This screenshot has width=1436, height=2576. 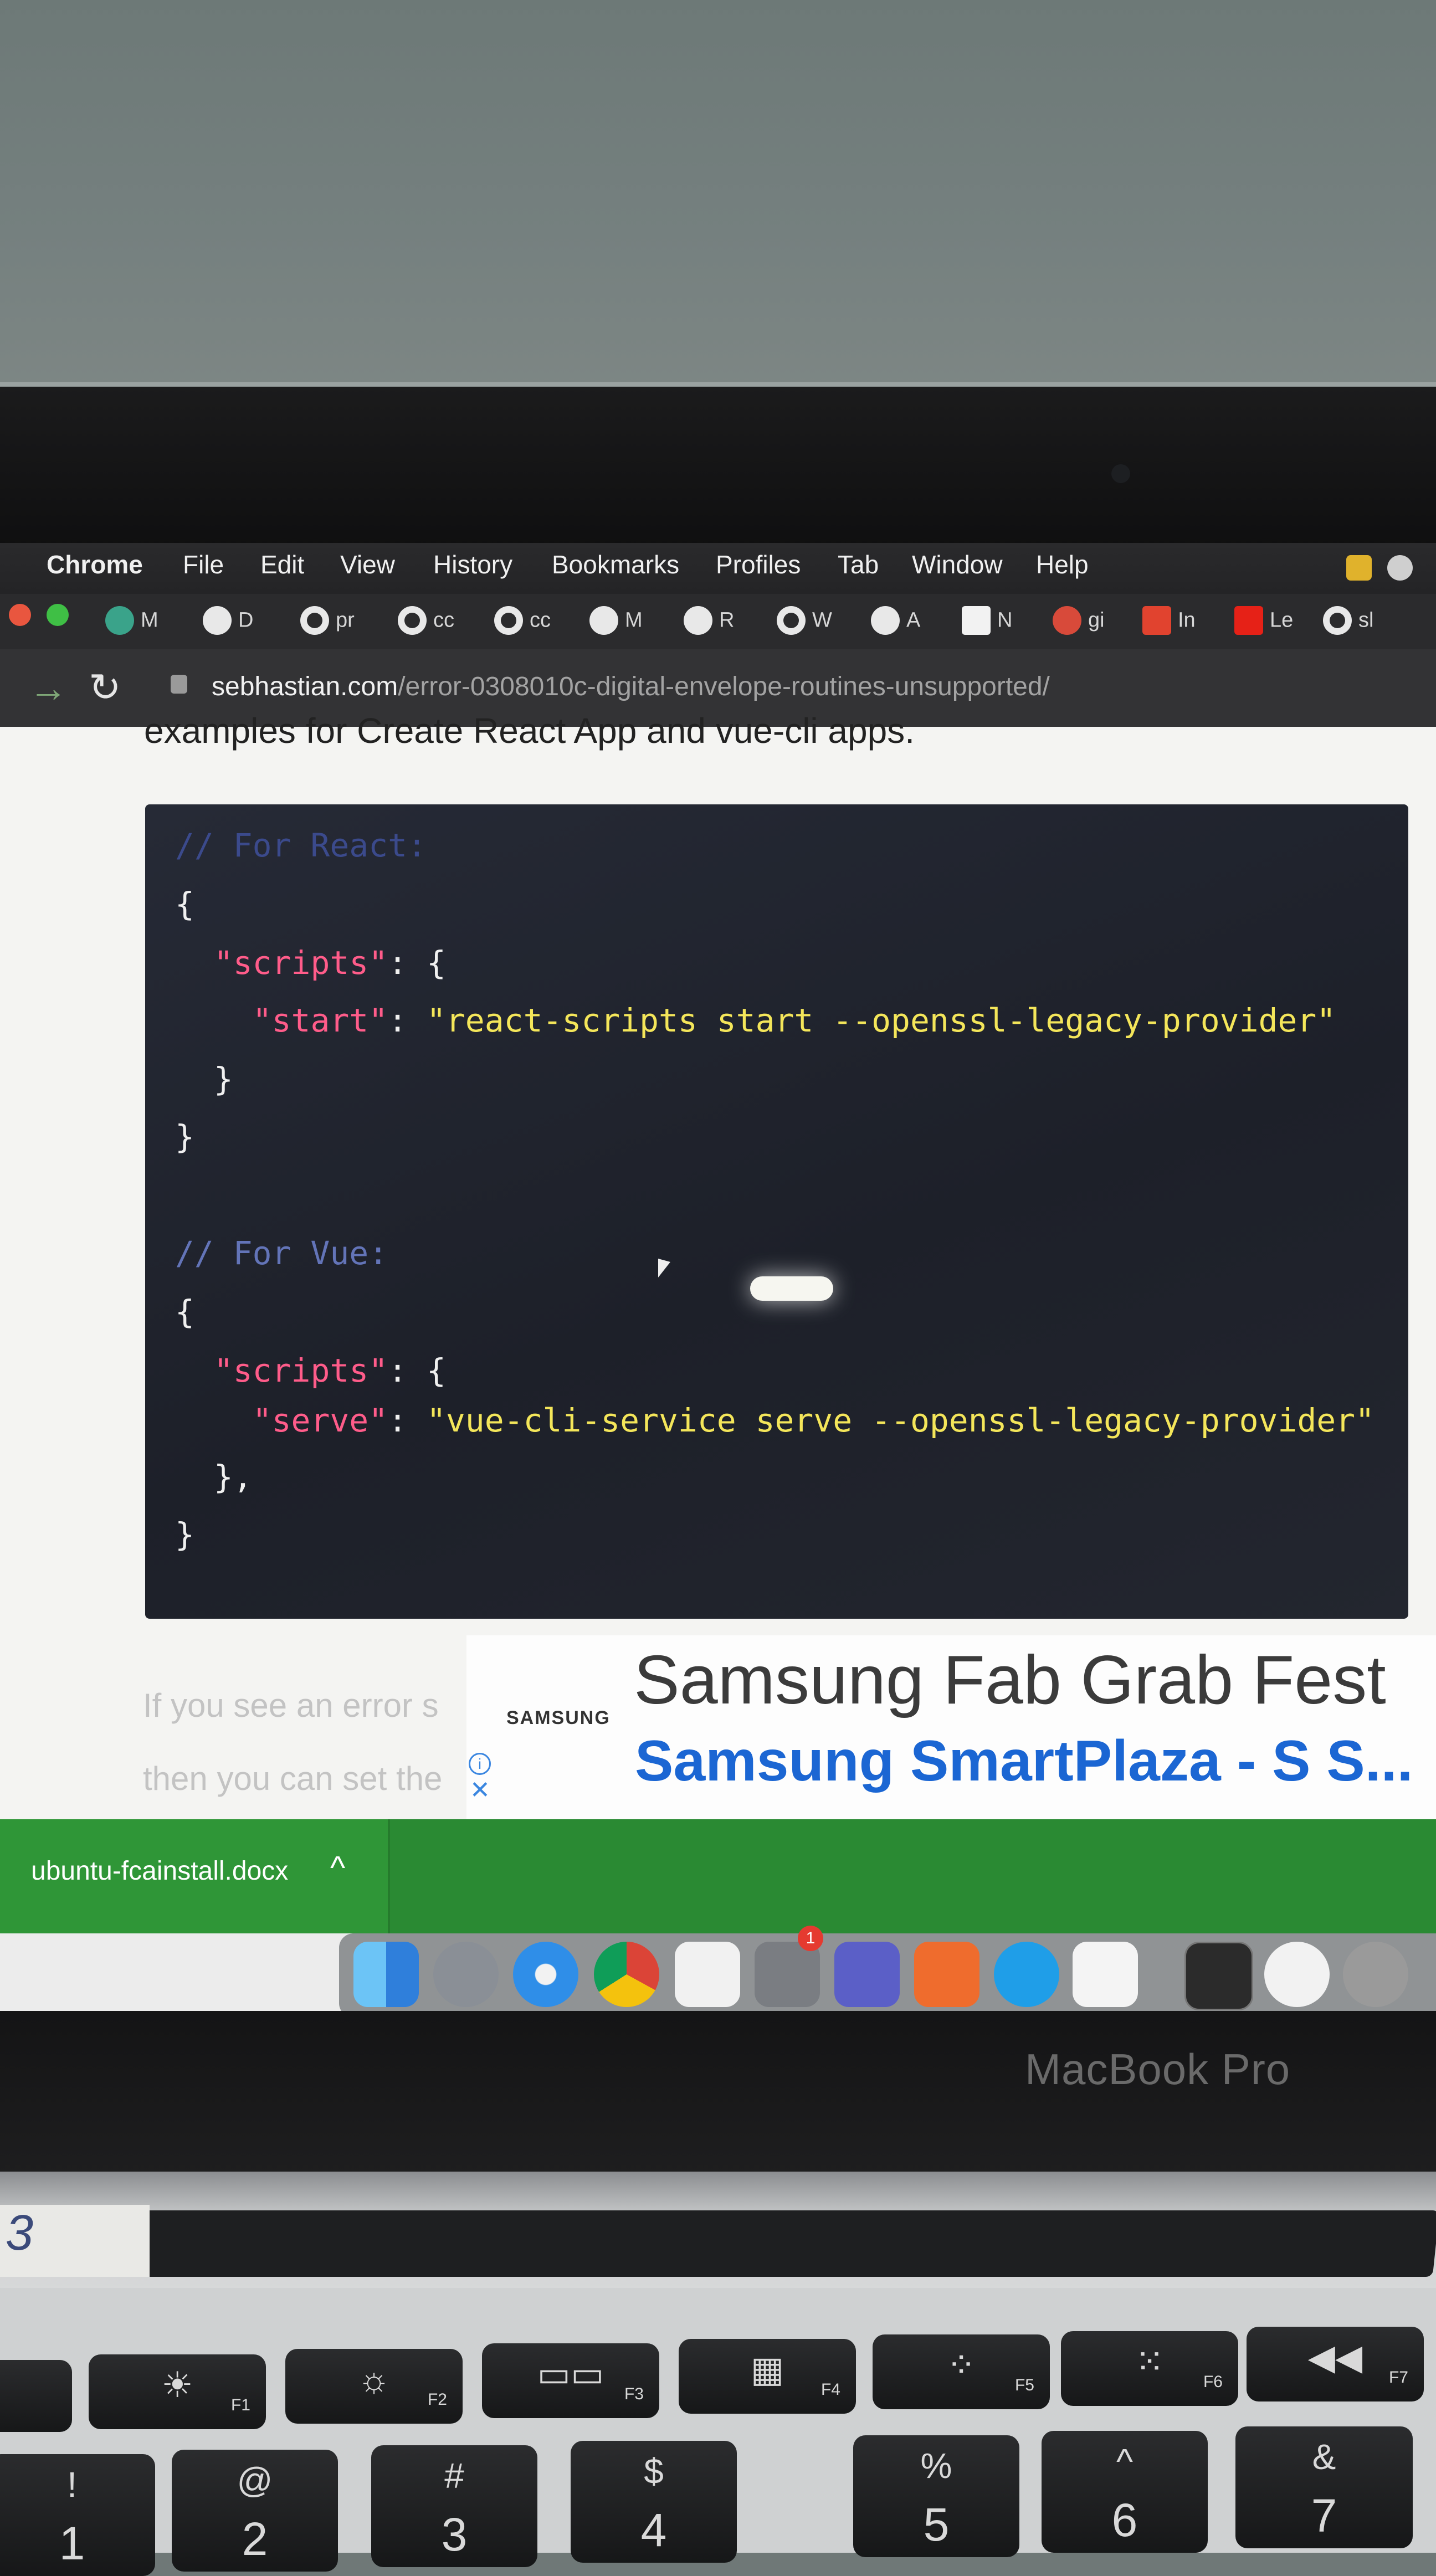 What do you see at coordinates (1158, 2069) in the screenshot?
I see `device-label: MacBook Pro` at bounding box center [1158, 2069].